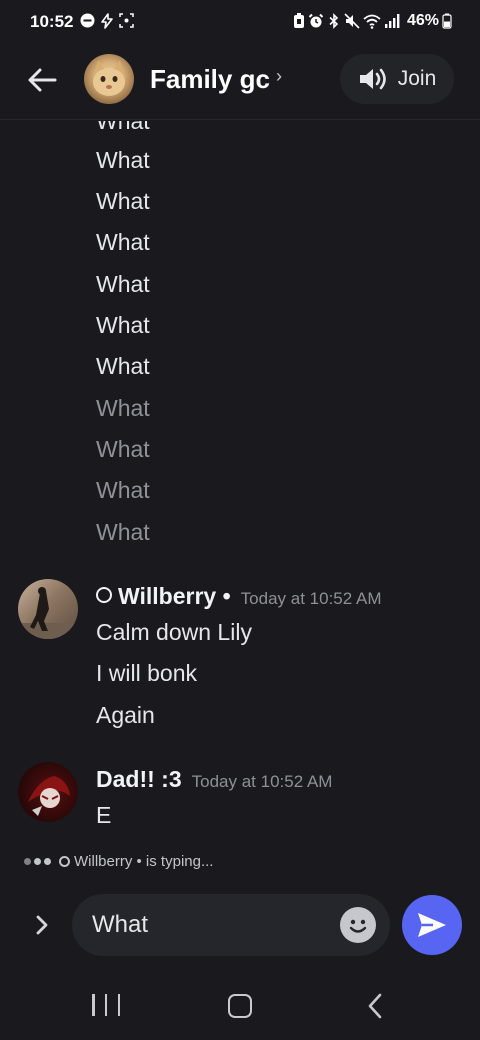 This screenshot has height=1040, width=480. I want to click on user-photo-icon, so click(48, 613).